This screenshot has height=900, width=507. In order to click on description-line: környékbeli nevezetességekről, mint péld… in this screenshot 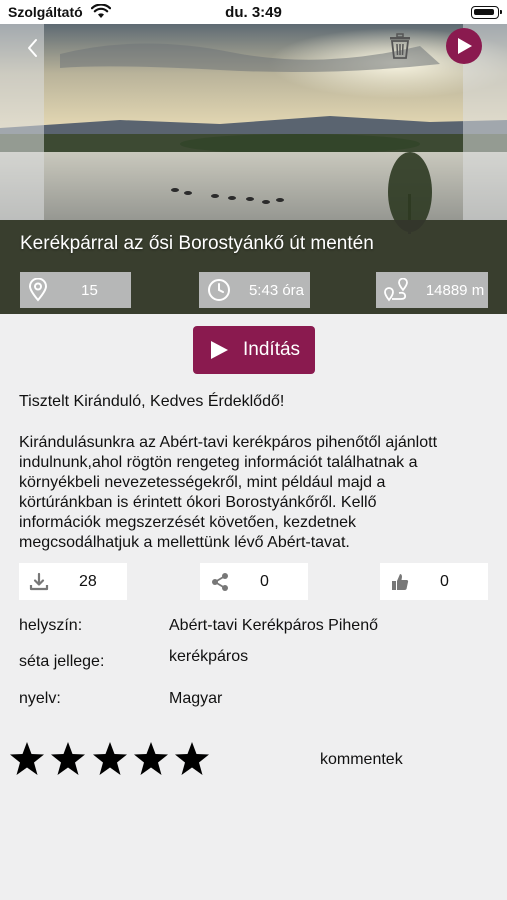, I will do `click(202, 482)`.